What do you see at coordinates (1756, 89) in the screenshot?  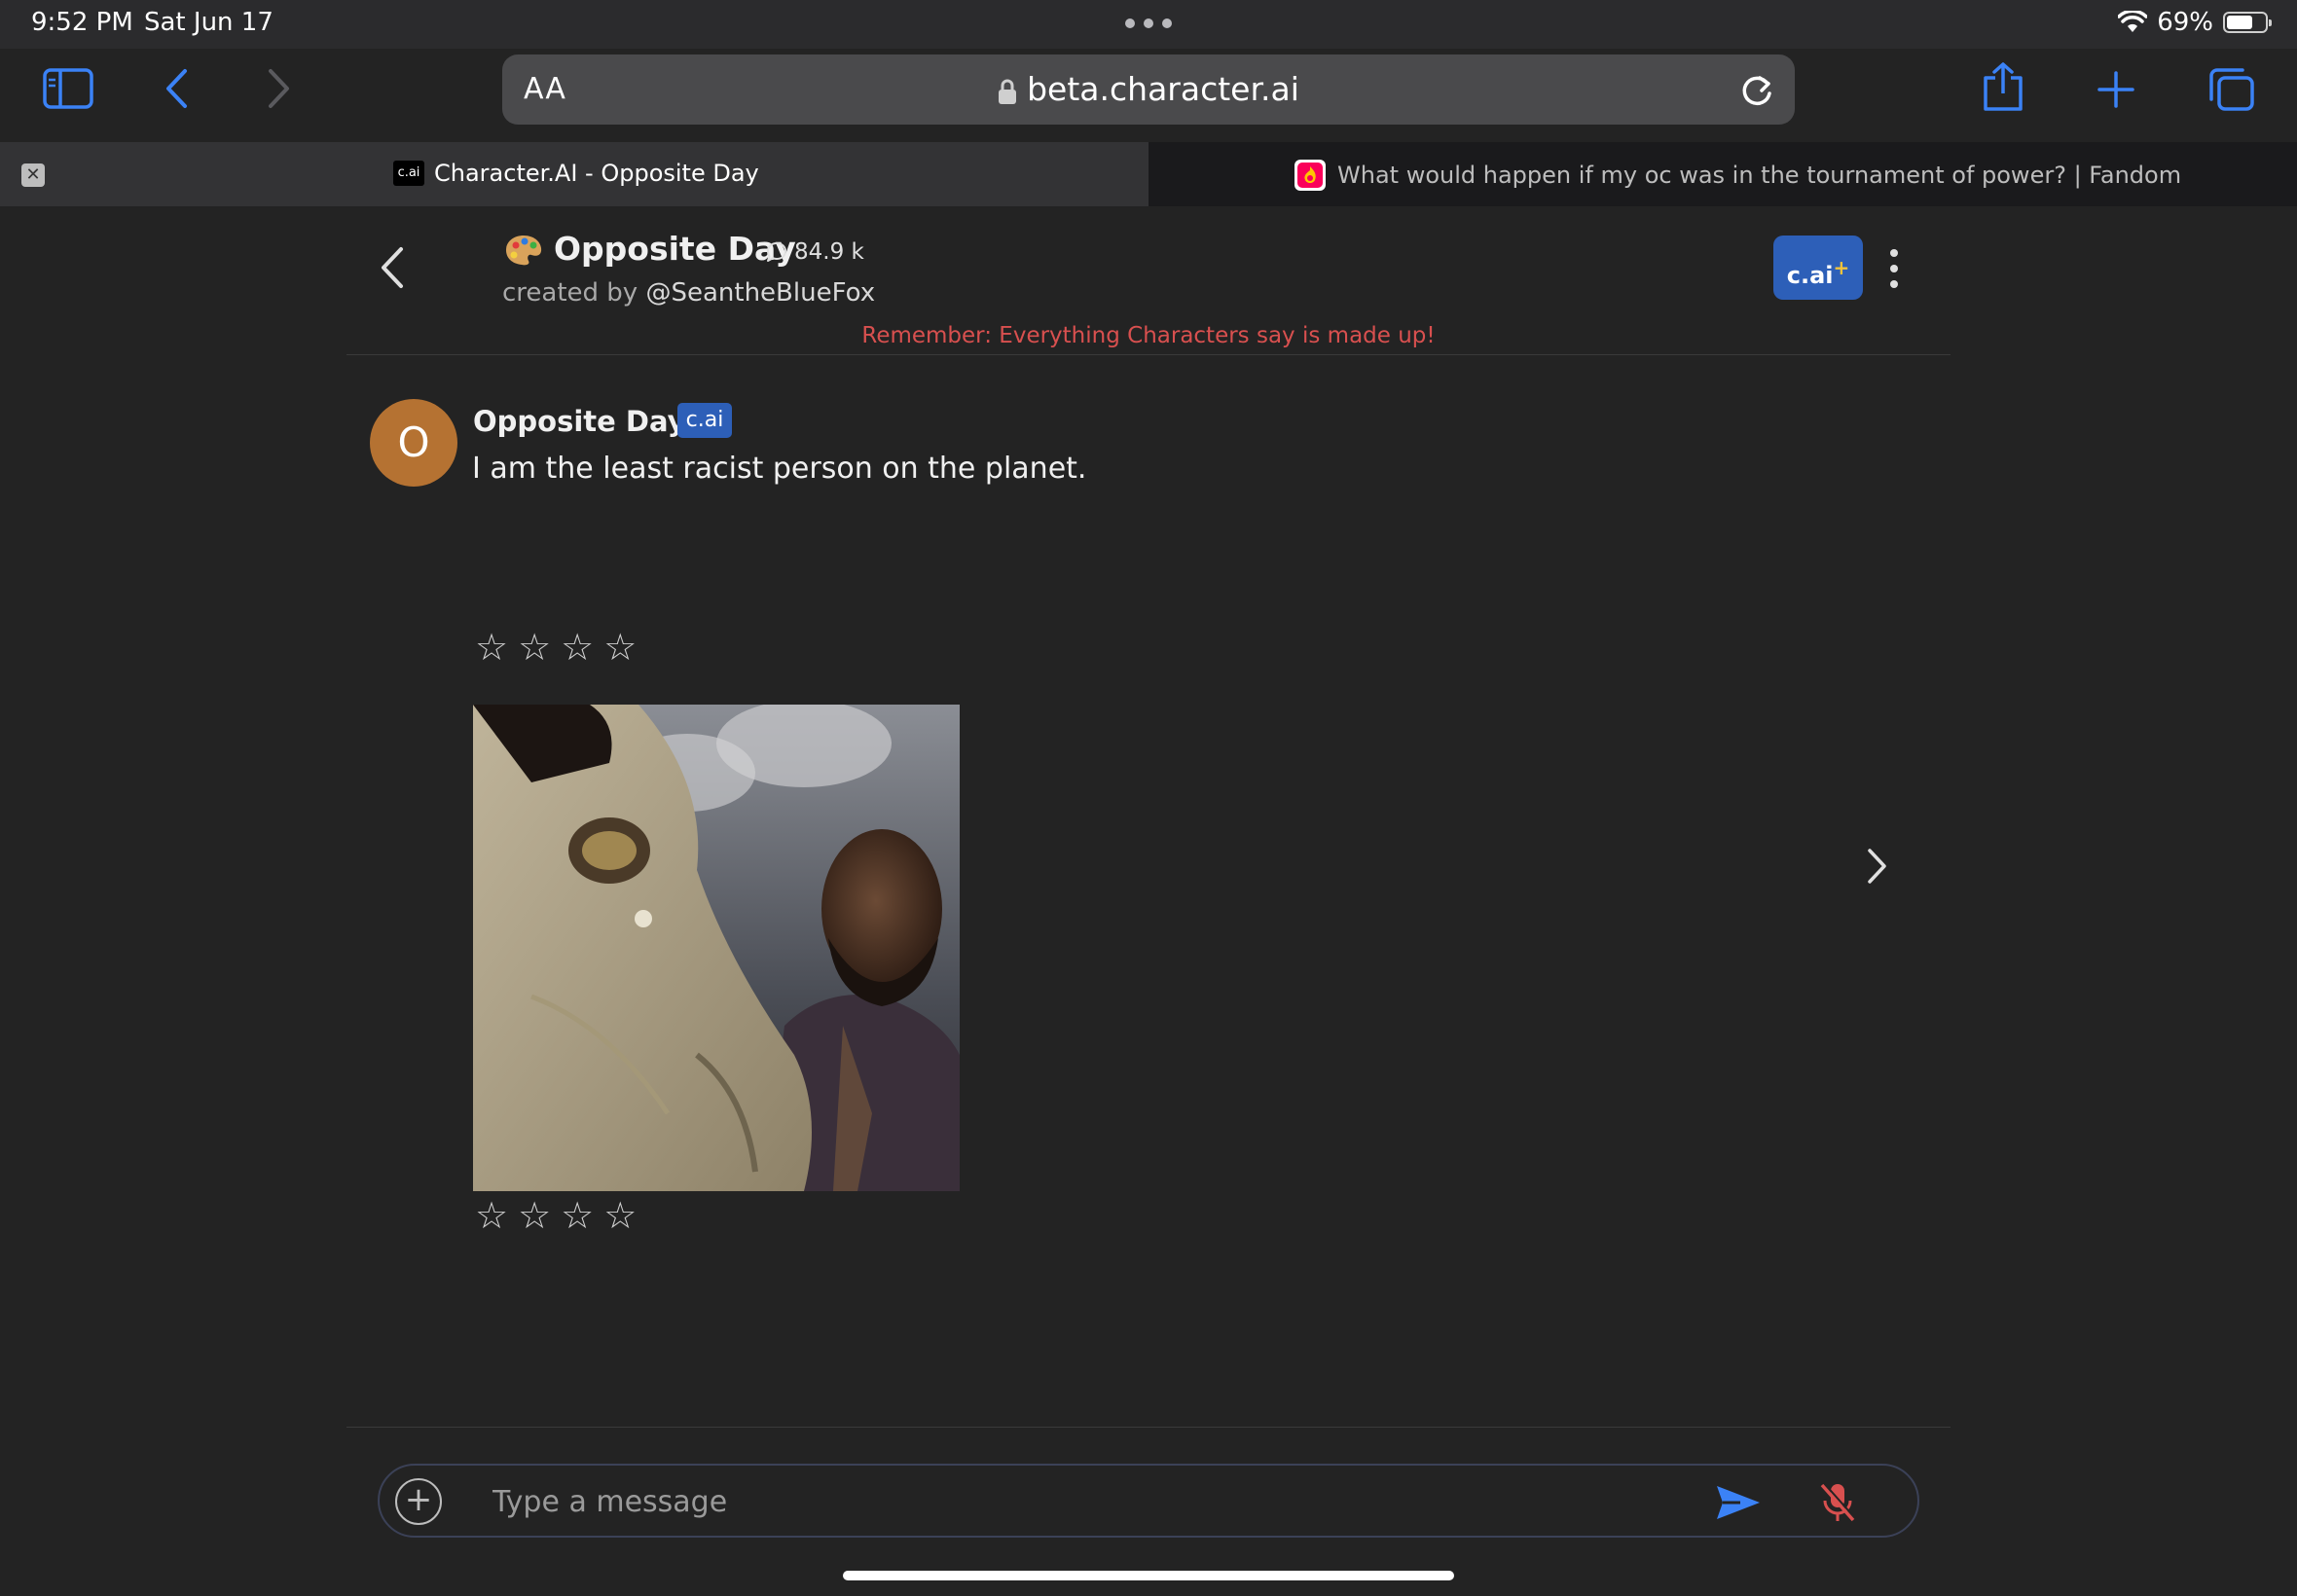 I see `reload-icon` at bounding box center [1756, 89].